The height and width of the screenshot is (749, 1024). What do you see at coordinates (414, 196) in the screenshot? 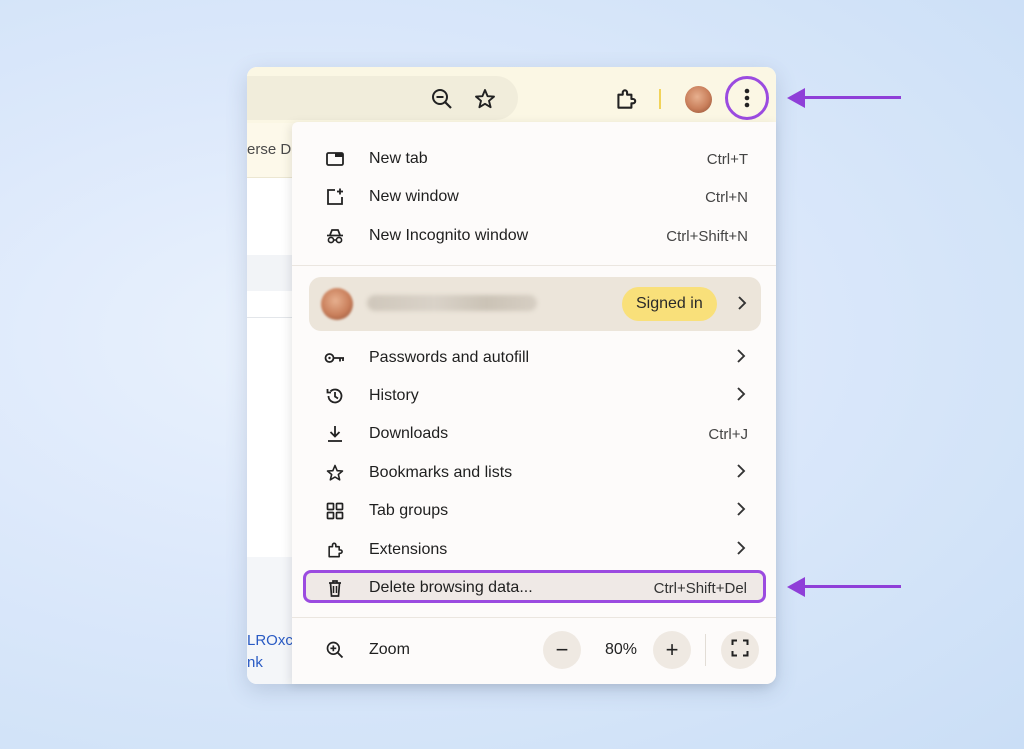
I see `menu-item-label: New window` at bounding box center [414, 196].